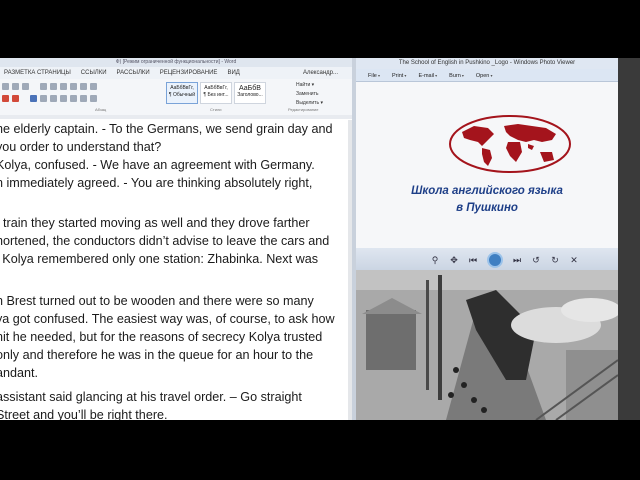  What do you see at coordinates (84, 414) in the screenshot?
I see `doc-line: Street and you’ll be right there.` at bounding box center [84, 414].